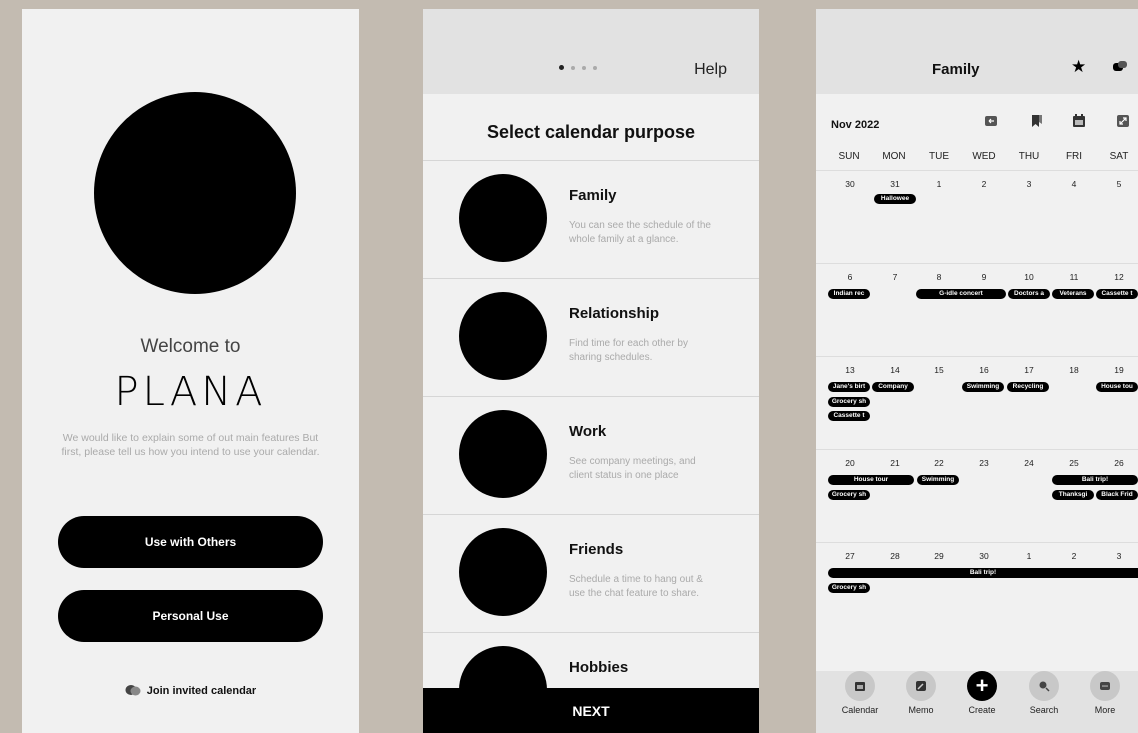  What do you see at coordinates (939, 370) in the screenshot?
I see `day-cell: 15` at bounding box center [939, 370].